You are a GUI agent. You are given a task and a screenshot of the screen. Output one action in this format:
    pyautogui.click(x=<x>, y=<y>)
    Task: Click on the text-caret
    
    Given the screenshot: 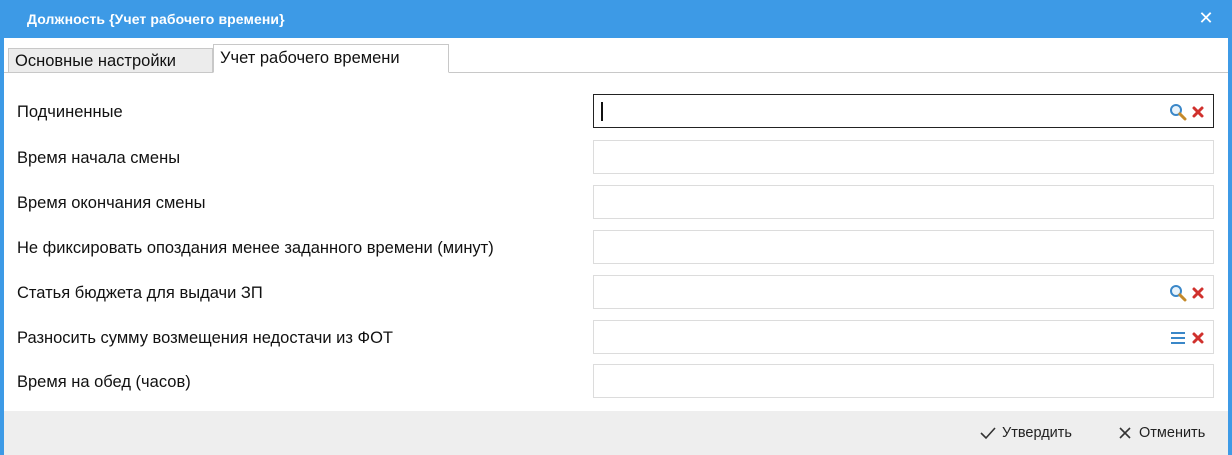 What is the action you would take?
    pyautogui.click(x=602, y=111)
    